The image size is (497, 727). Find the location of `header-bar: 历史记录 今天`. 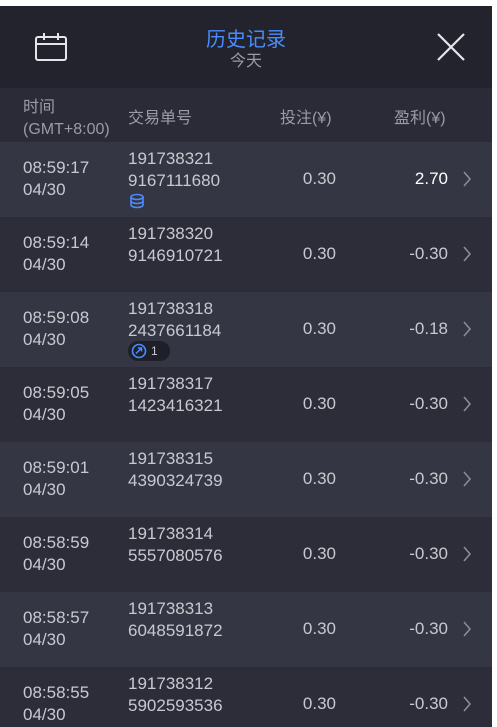

header-bar: 历史记录 今天 is located at coordinates (246, 47).